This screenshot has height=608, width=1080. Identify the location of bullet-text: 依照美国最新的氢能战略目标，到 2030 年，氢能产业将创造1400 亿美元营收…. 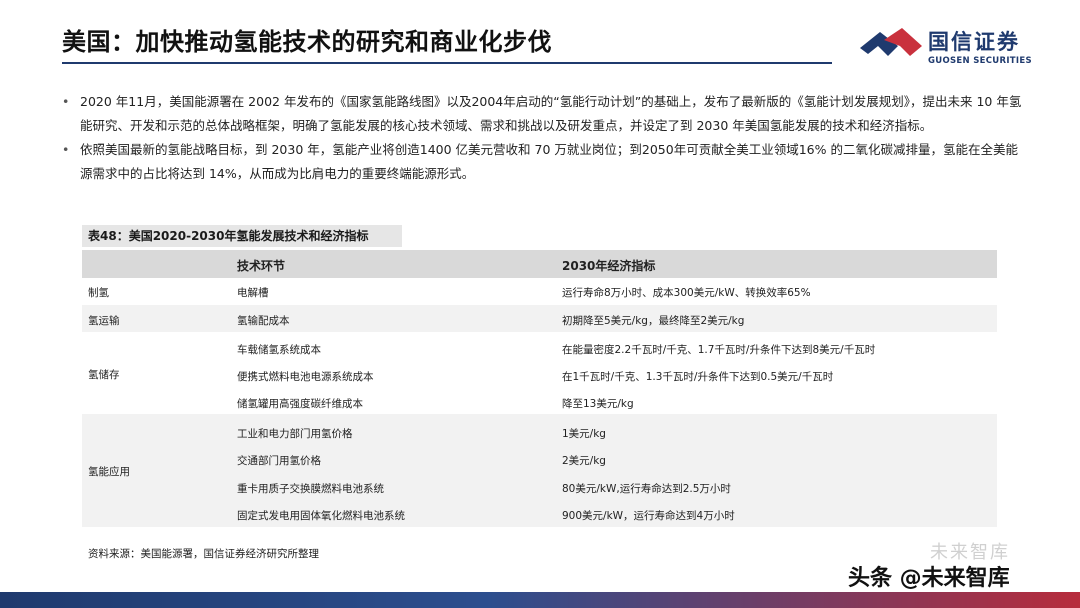
(549, 161).